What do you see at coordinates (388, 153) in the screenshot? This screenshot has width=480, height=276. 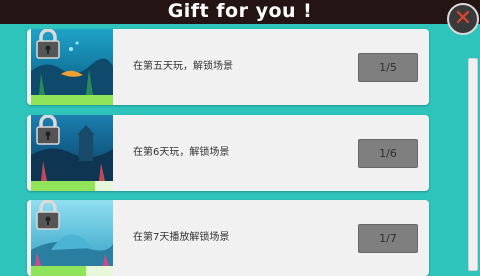 I see `unlock-progress-button: 1/6` at bounding box center [388, 153].